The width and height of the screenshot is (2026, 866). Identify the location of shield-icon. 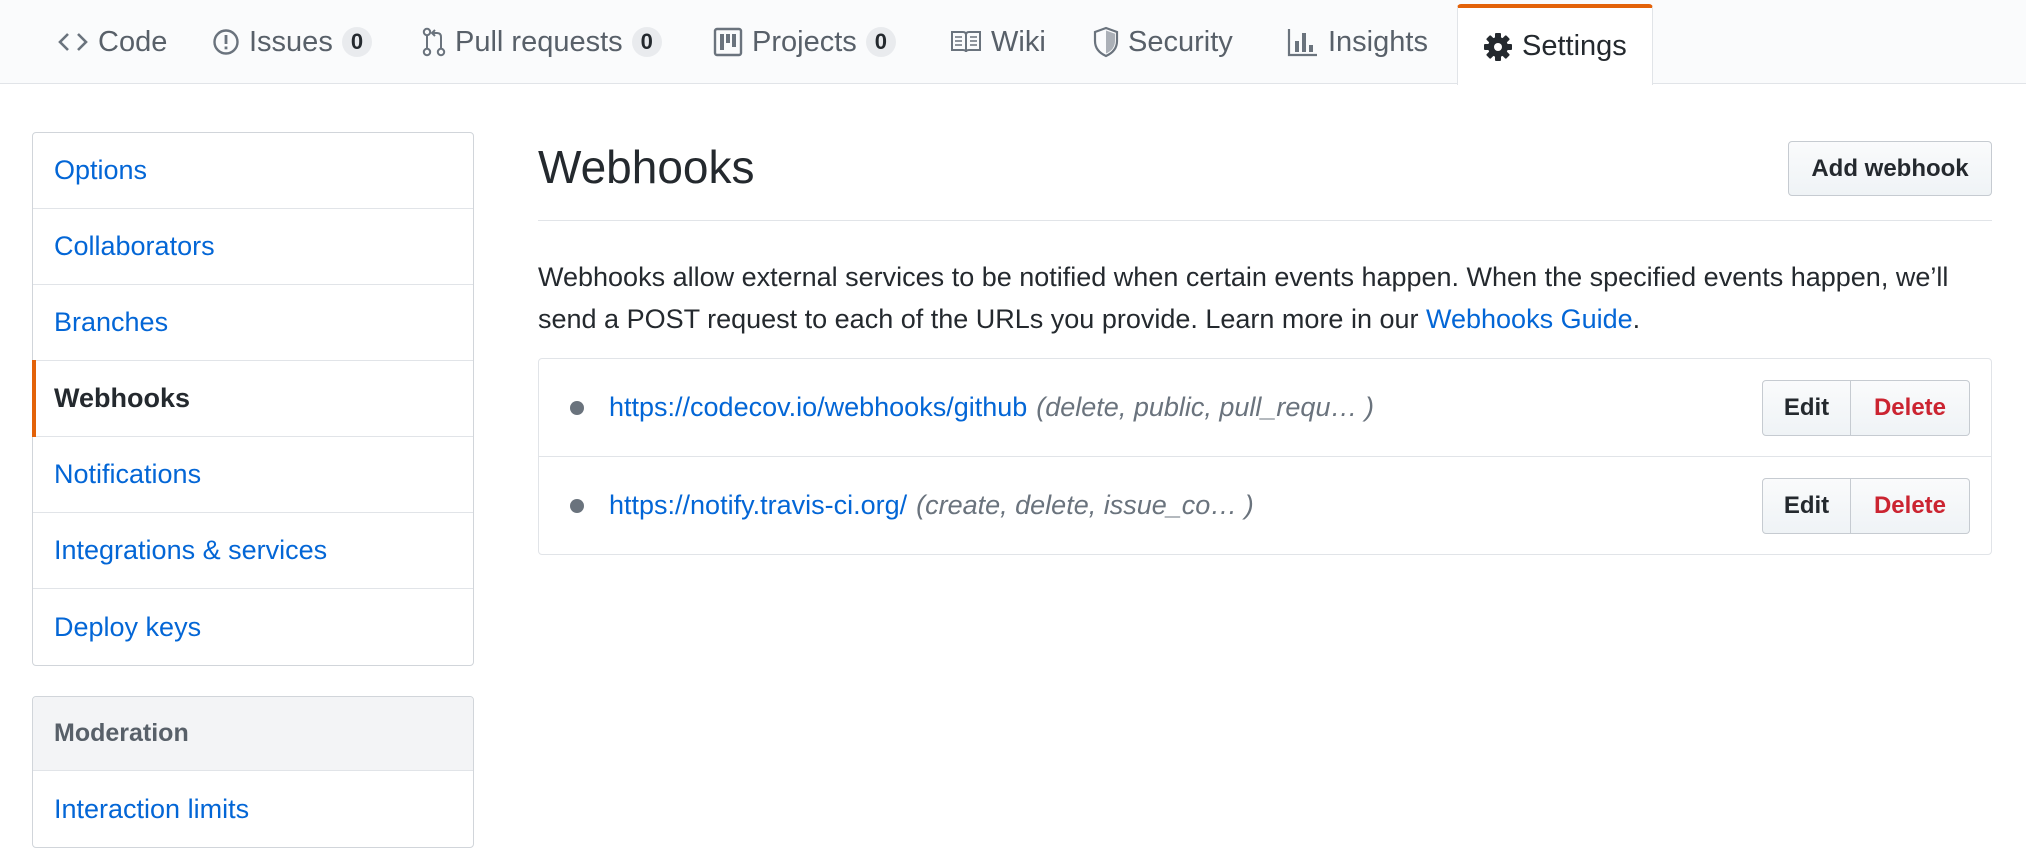
(1106, 42).